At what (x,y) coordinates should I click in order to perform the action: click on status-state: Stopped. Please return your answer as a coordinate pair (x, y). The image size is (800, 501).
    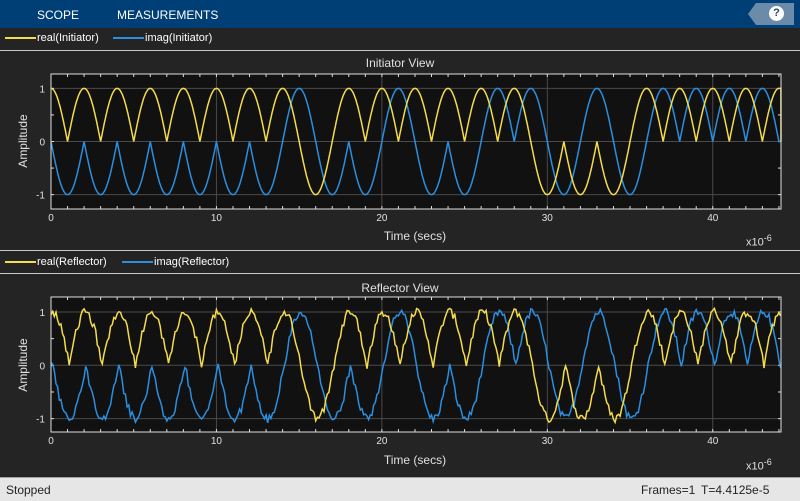
    Looking at the image, I should click on (28, 490).